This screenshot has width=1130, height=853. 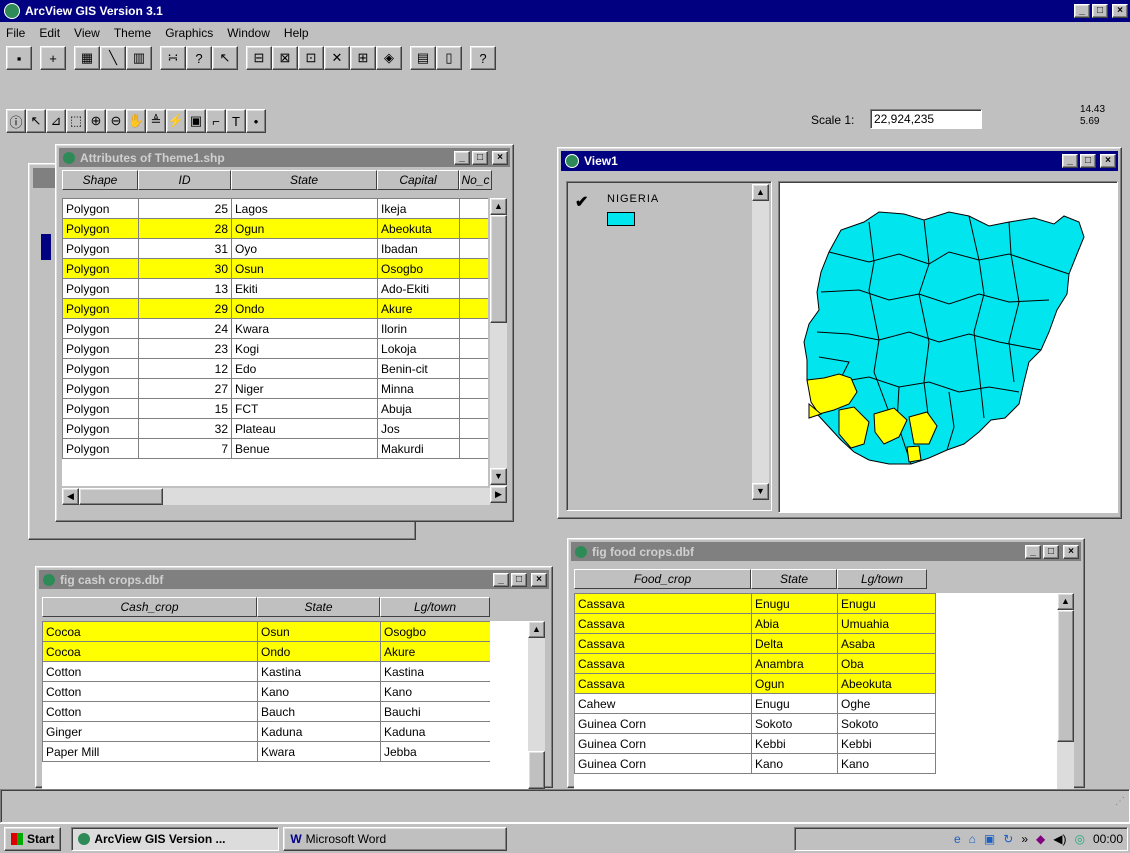 I want to click on cell-state: Ogun, so click(x=794, y=683).